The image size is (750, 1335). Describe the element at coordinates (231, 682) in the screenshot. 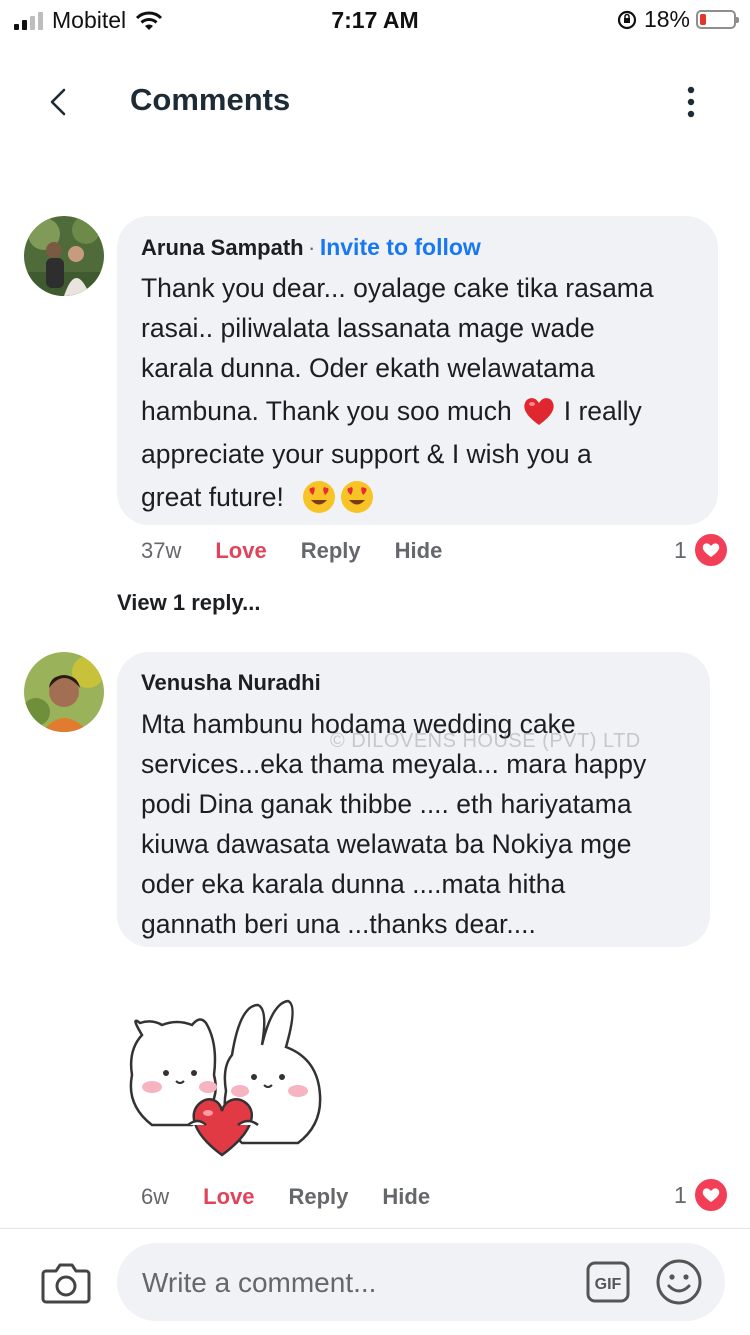

I see `comment-author: Venusha Nuradhi` at that location.